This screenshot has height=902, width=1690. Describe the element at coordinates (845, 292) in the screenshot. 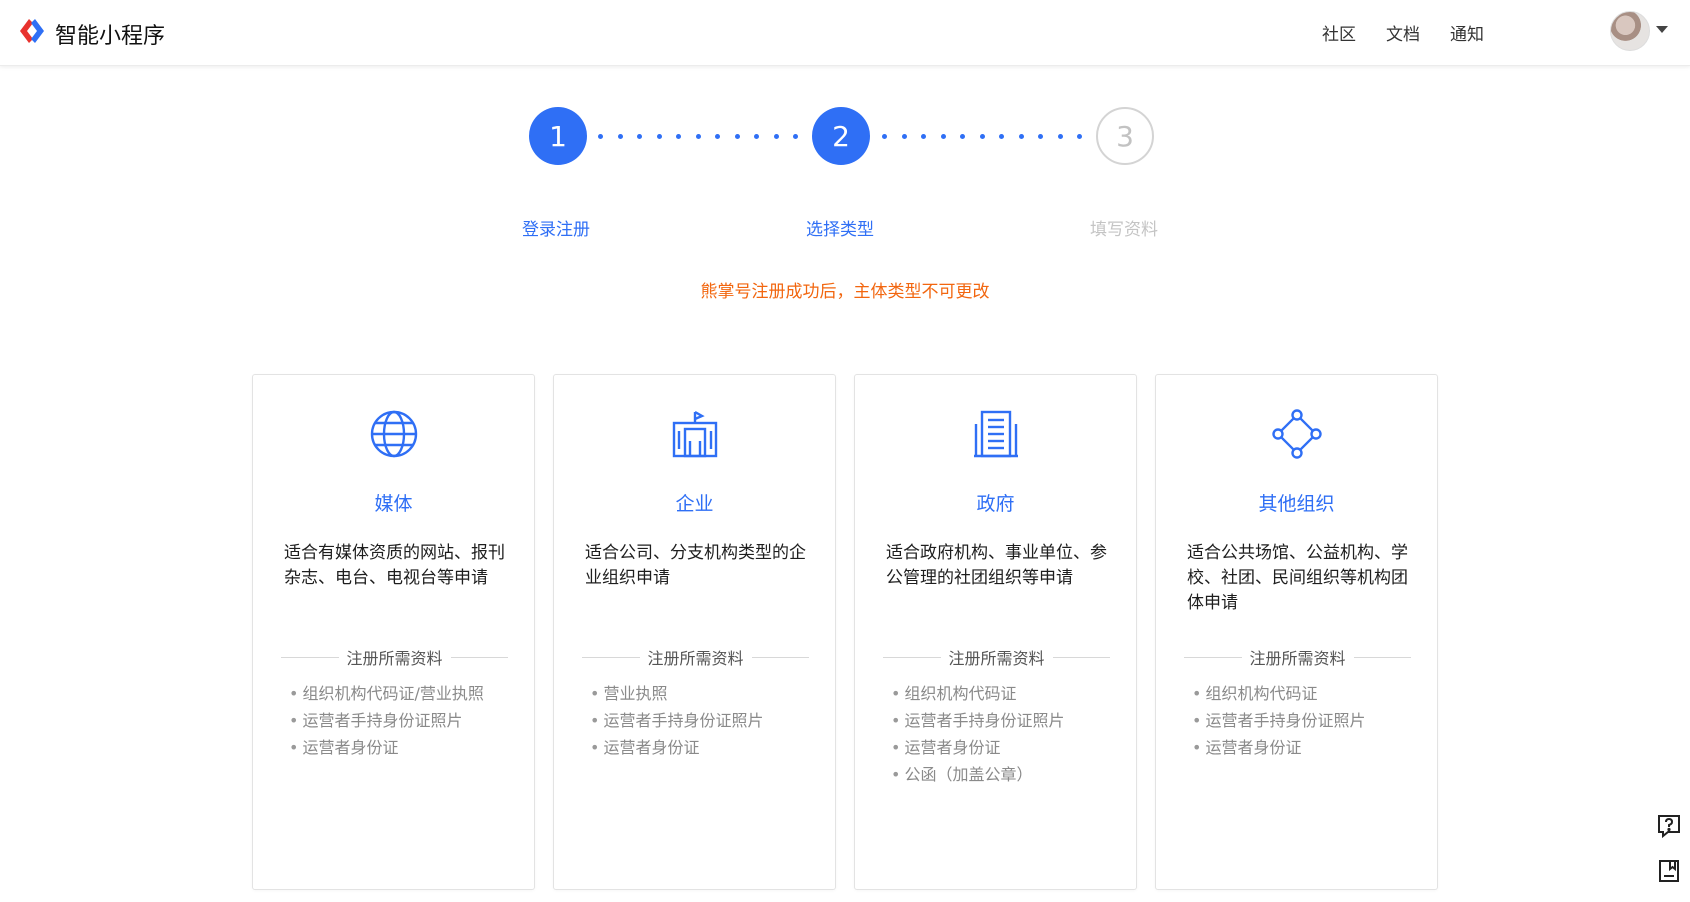

I see `type-change-warning: 熊掌号注册成功后，主体类型不可更改` at that location.